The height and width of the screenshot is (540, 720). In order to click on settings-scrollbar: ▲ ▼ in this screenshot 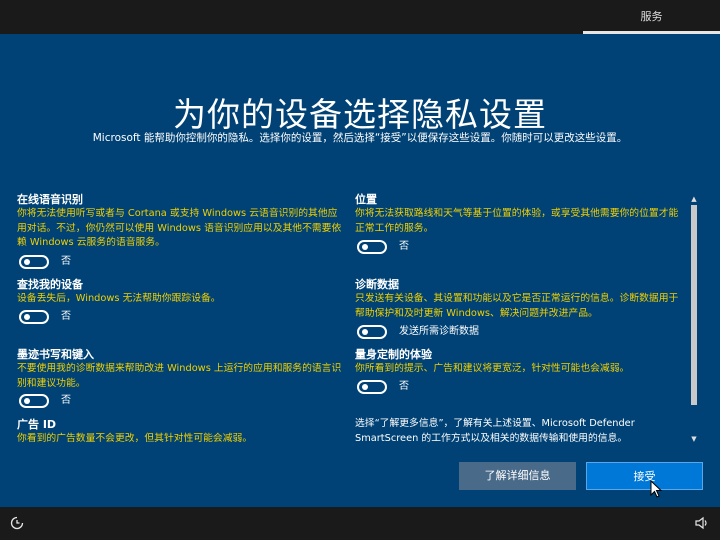, I will do `click(694, 319)`.